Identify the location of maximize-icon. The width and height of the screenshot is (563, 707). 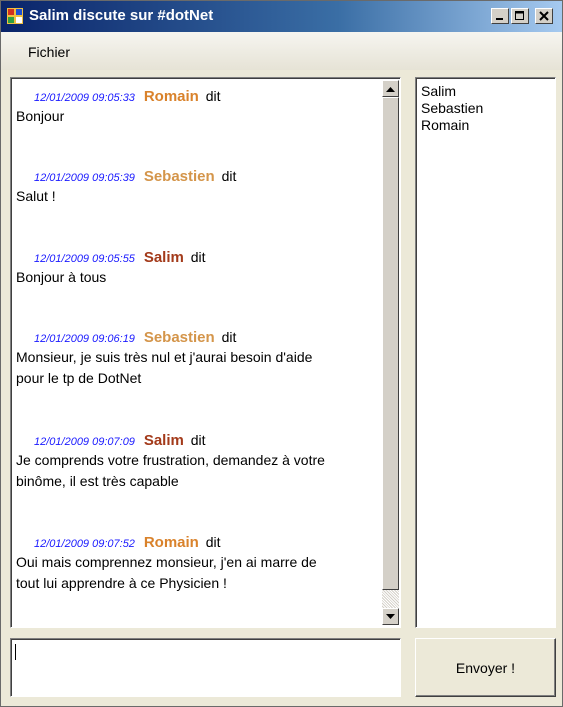
(519, 15).